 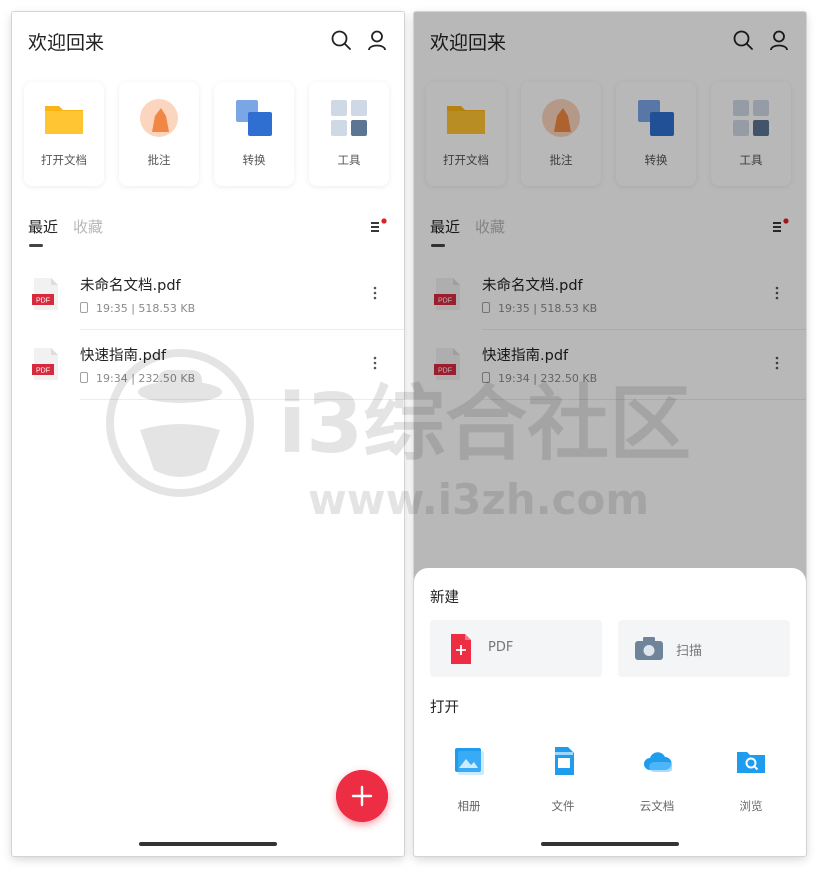 I want to click on file-meta: 19:34 | 232.50 KB, so click(x=137, y=378).